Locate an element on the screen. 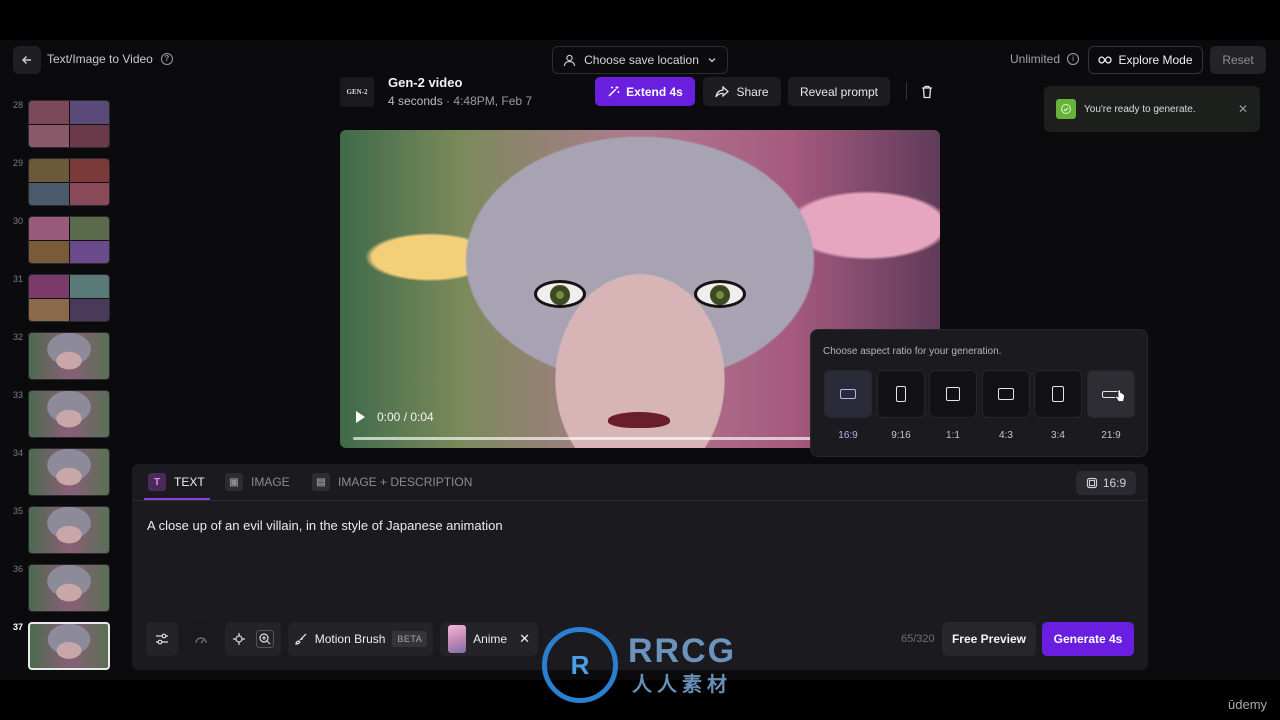  help-icon: ? is located at coordinates (166, 59).